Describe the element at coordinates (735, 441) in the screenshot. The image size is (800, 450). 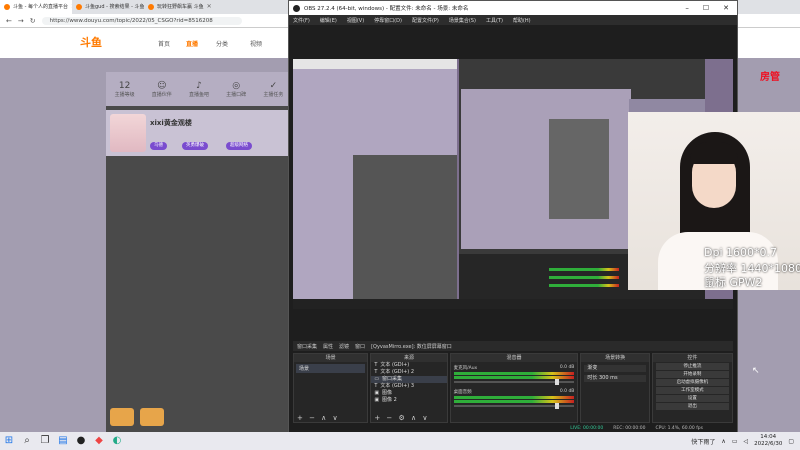
I see `network-icon: ▭` at that location.